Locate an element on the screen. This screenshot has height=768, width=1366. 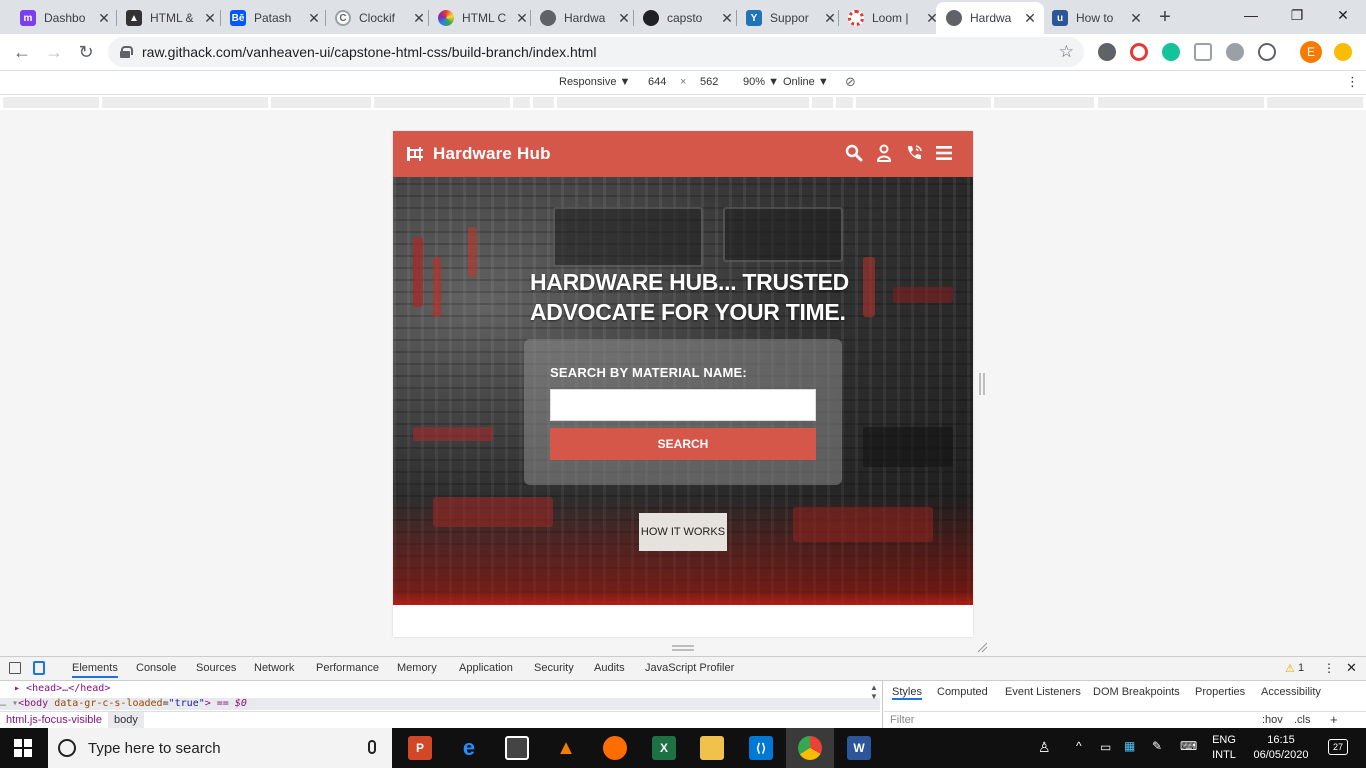
class-toggle: .cls is located at coordinates (1302, 720).